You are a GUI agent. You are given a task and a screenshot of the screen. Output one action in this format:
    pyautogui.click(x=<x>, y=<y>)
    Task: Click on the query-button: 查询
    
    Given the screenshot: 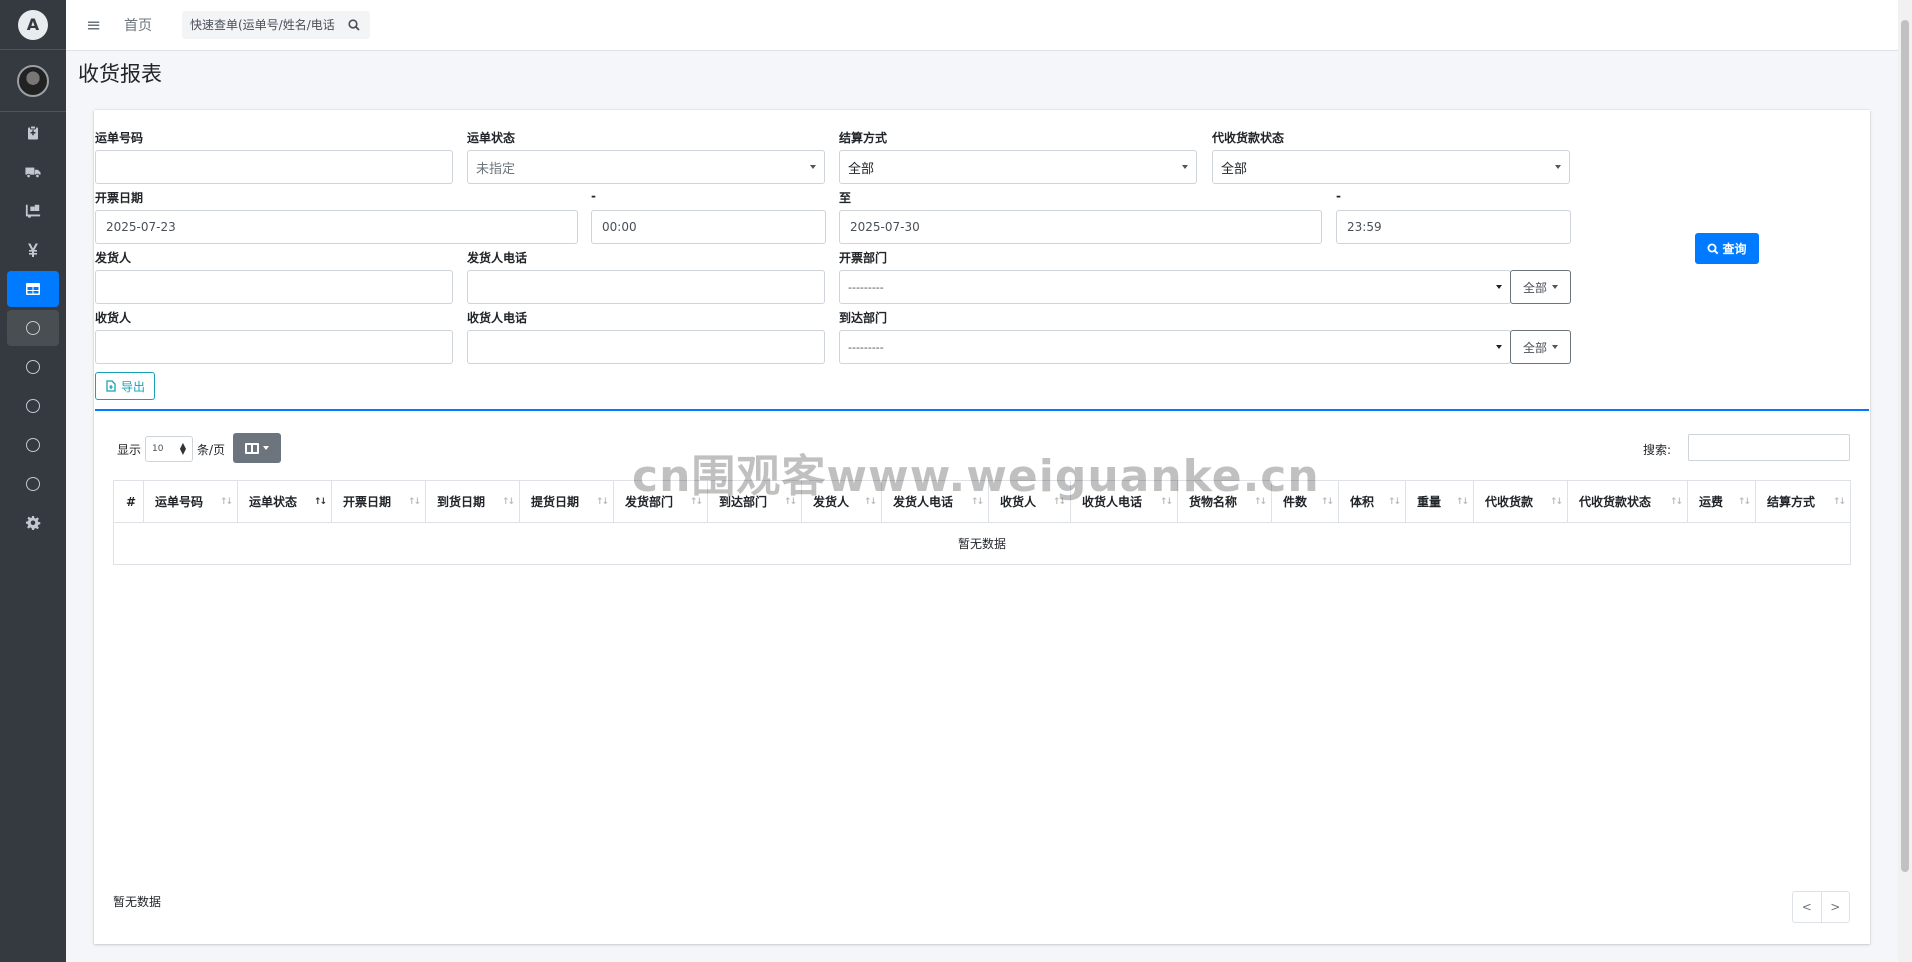 What is the action you would take?
    pyautogui.click(x=1727, y=248)
    